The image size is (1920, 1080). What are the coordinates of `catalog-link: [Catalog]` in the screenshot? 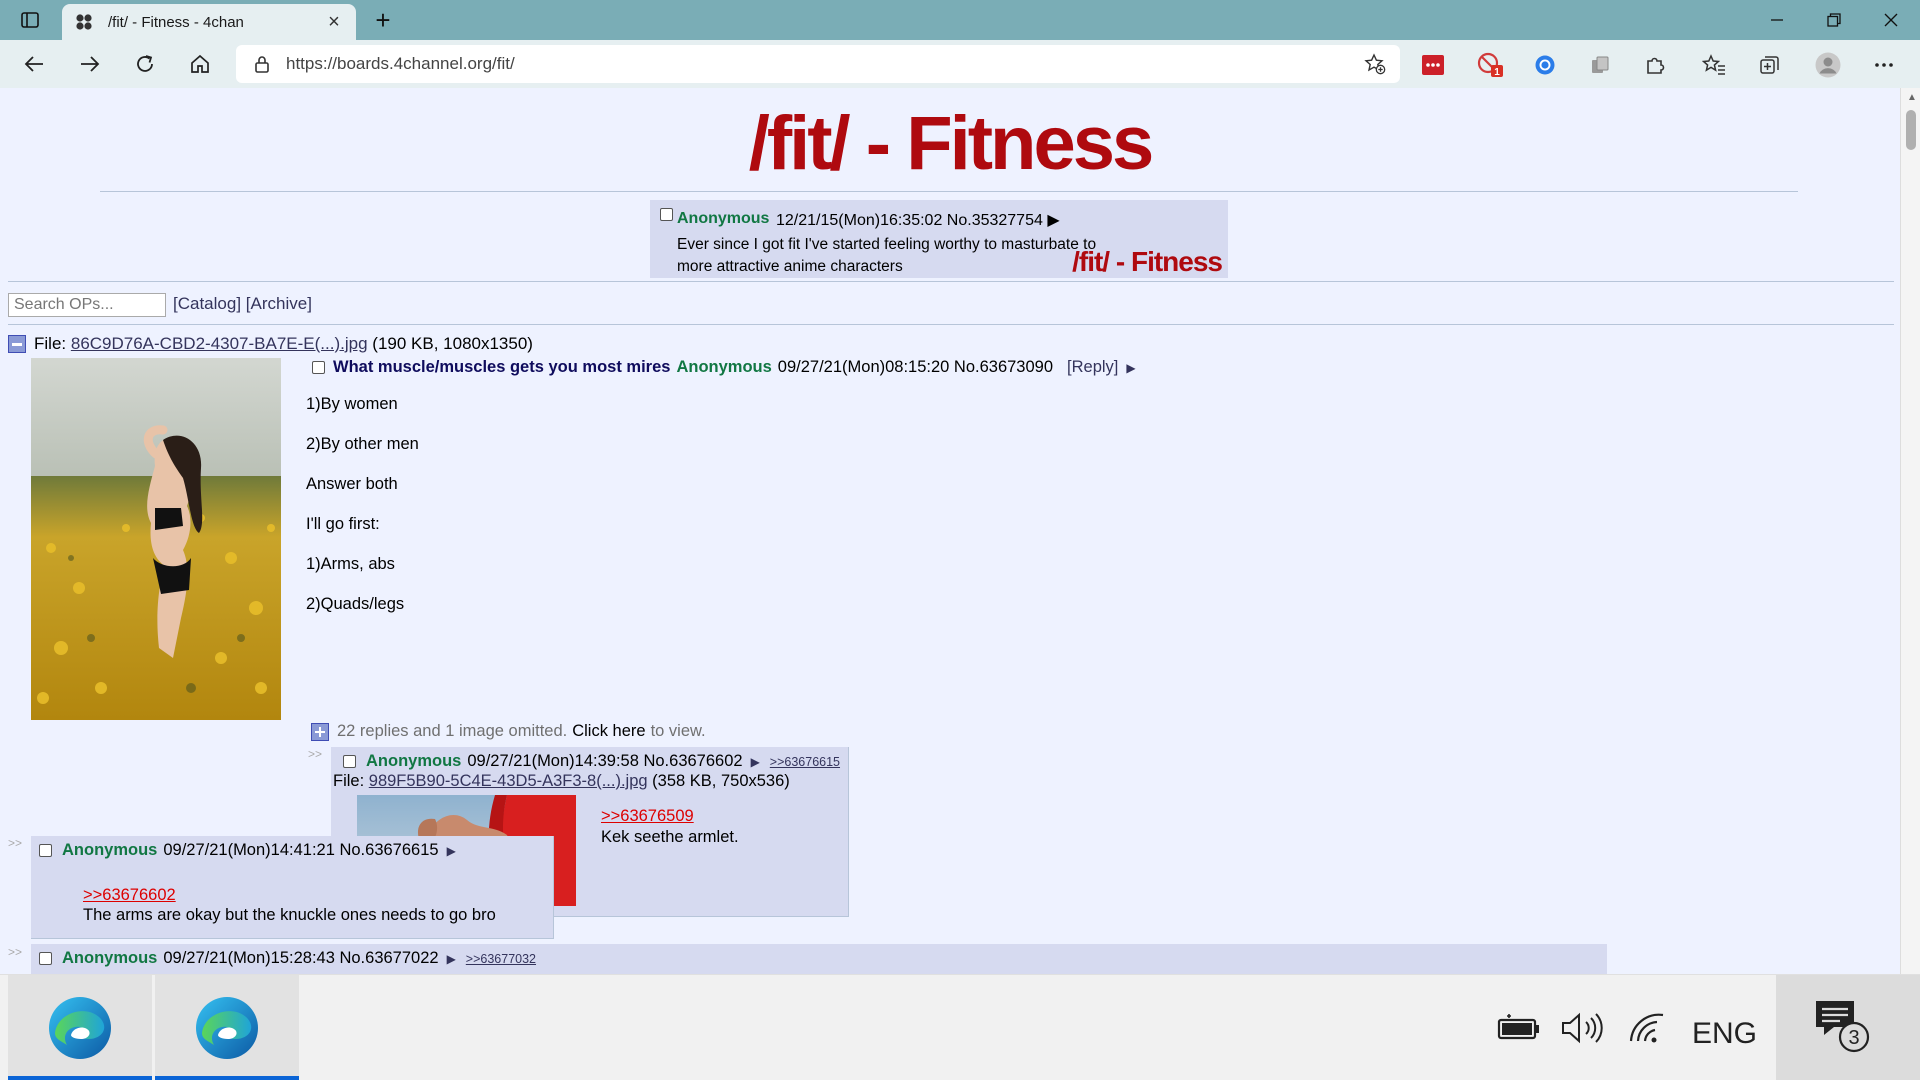 It's located at (207, 303).